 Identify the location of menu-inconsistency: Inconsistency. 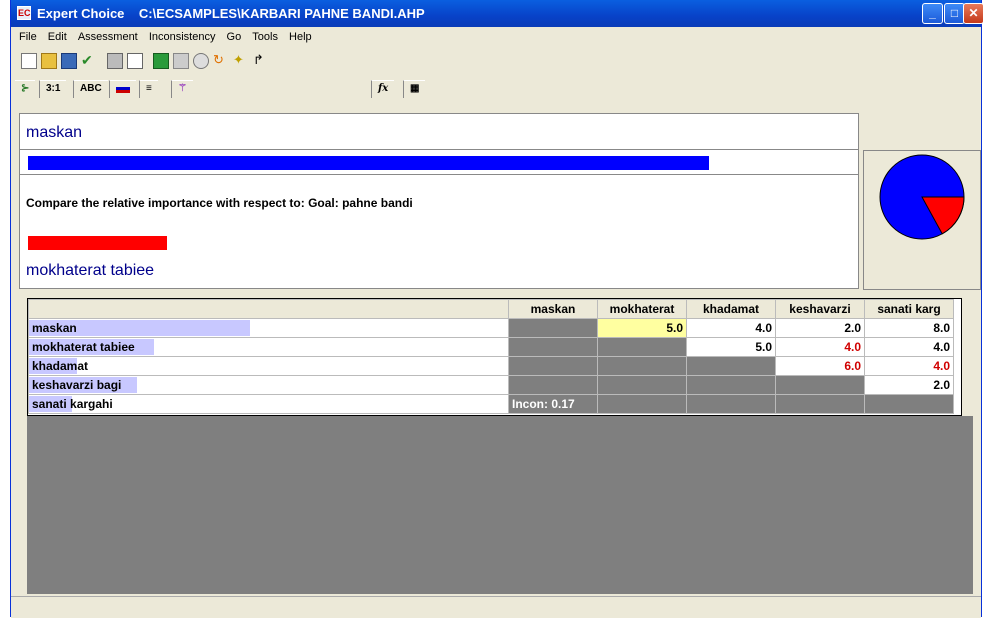
(182, 37).